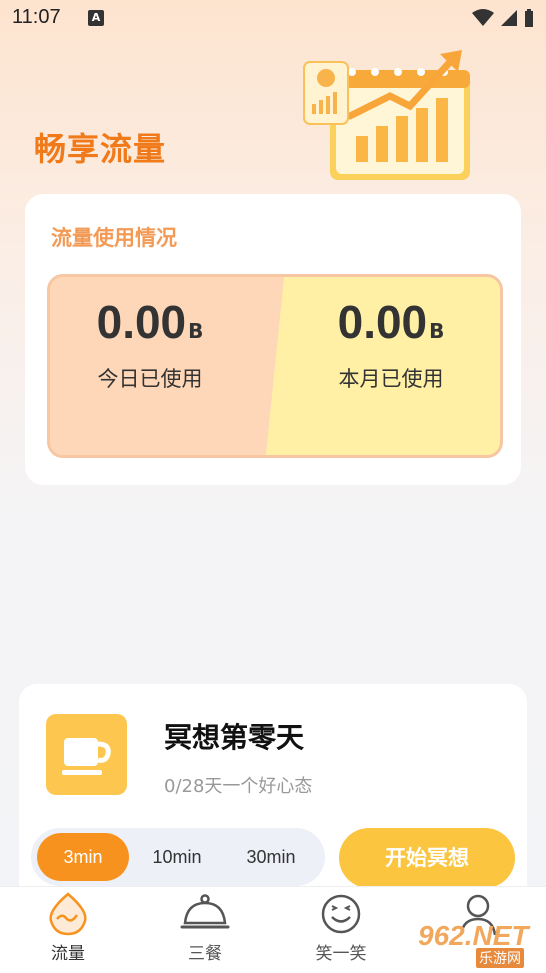 Image resolution: width=546 pixels, height=973 pixels. Describe the element at coordinates (86, 754) in the screenshot. I see `coffee-cup-icon` at that location.